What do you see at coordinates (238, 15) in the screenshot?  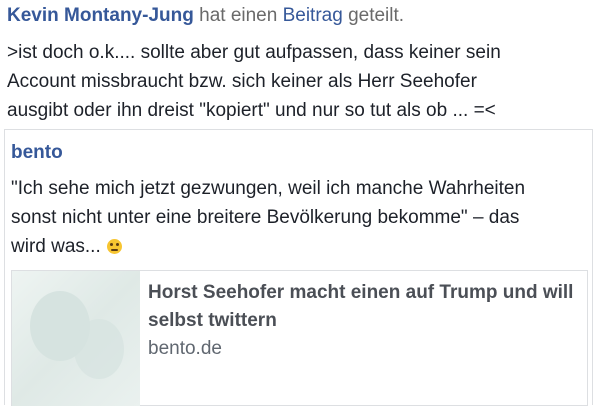 I see `action-prefix: hat einen` at bounding box center [238, 15].